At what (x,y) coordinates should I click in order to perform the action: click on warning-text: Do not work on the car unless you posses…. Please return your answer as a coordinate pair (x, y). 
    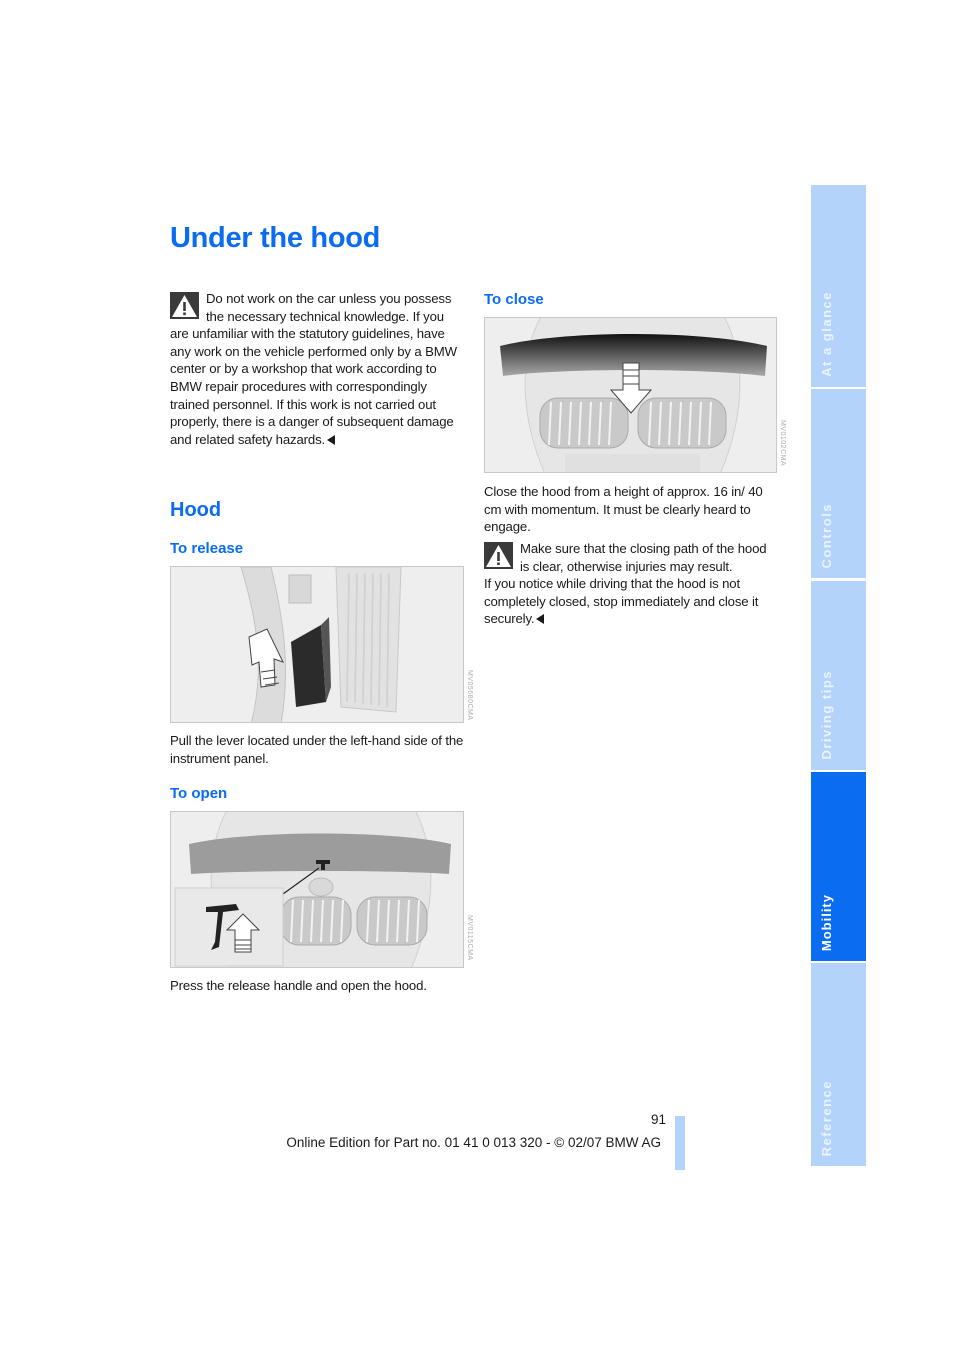
    Looking at the image, I should click on (313, 369).